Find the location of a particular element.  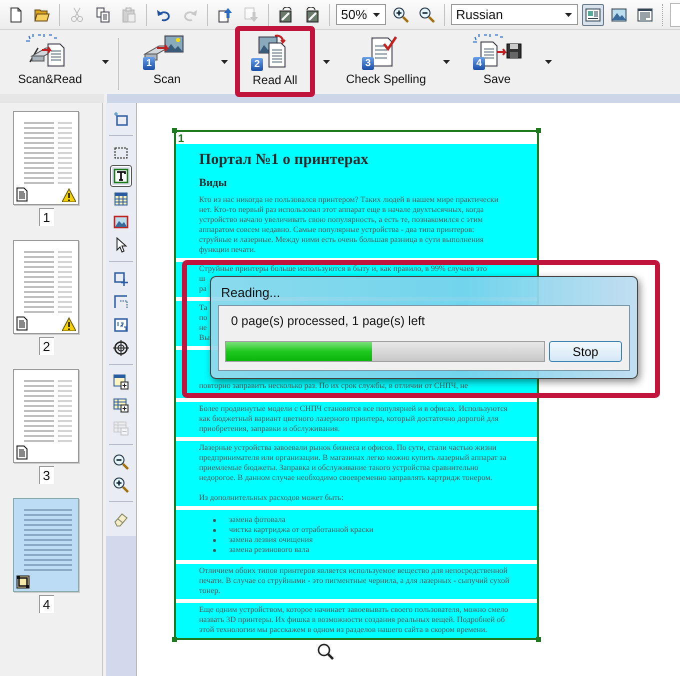

step-badge: 1 is located at coordinates (149, 63).